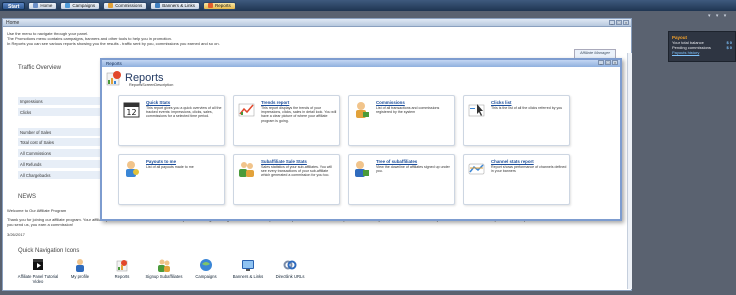 Image resolution: width=736 pixels, height=295 pixels. I want to click on tab-commissions: Commissions, so click(125, 5).